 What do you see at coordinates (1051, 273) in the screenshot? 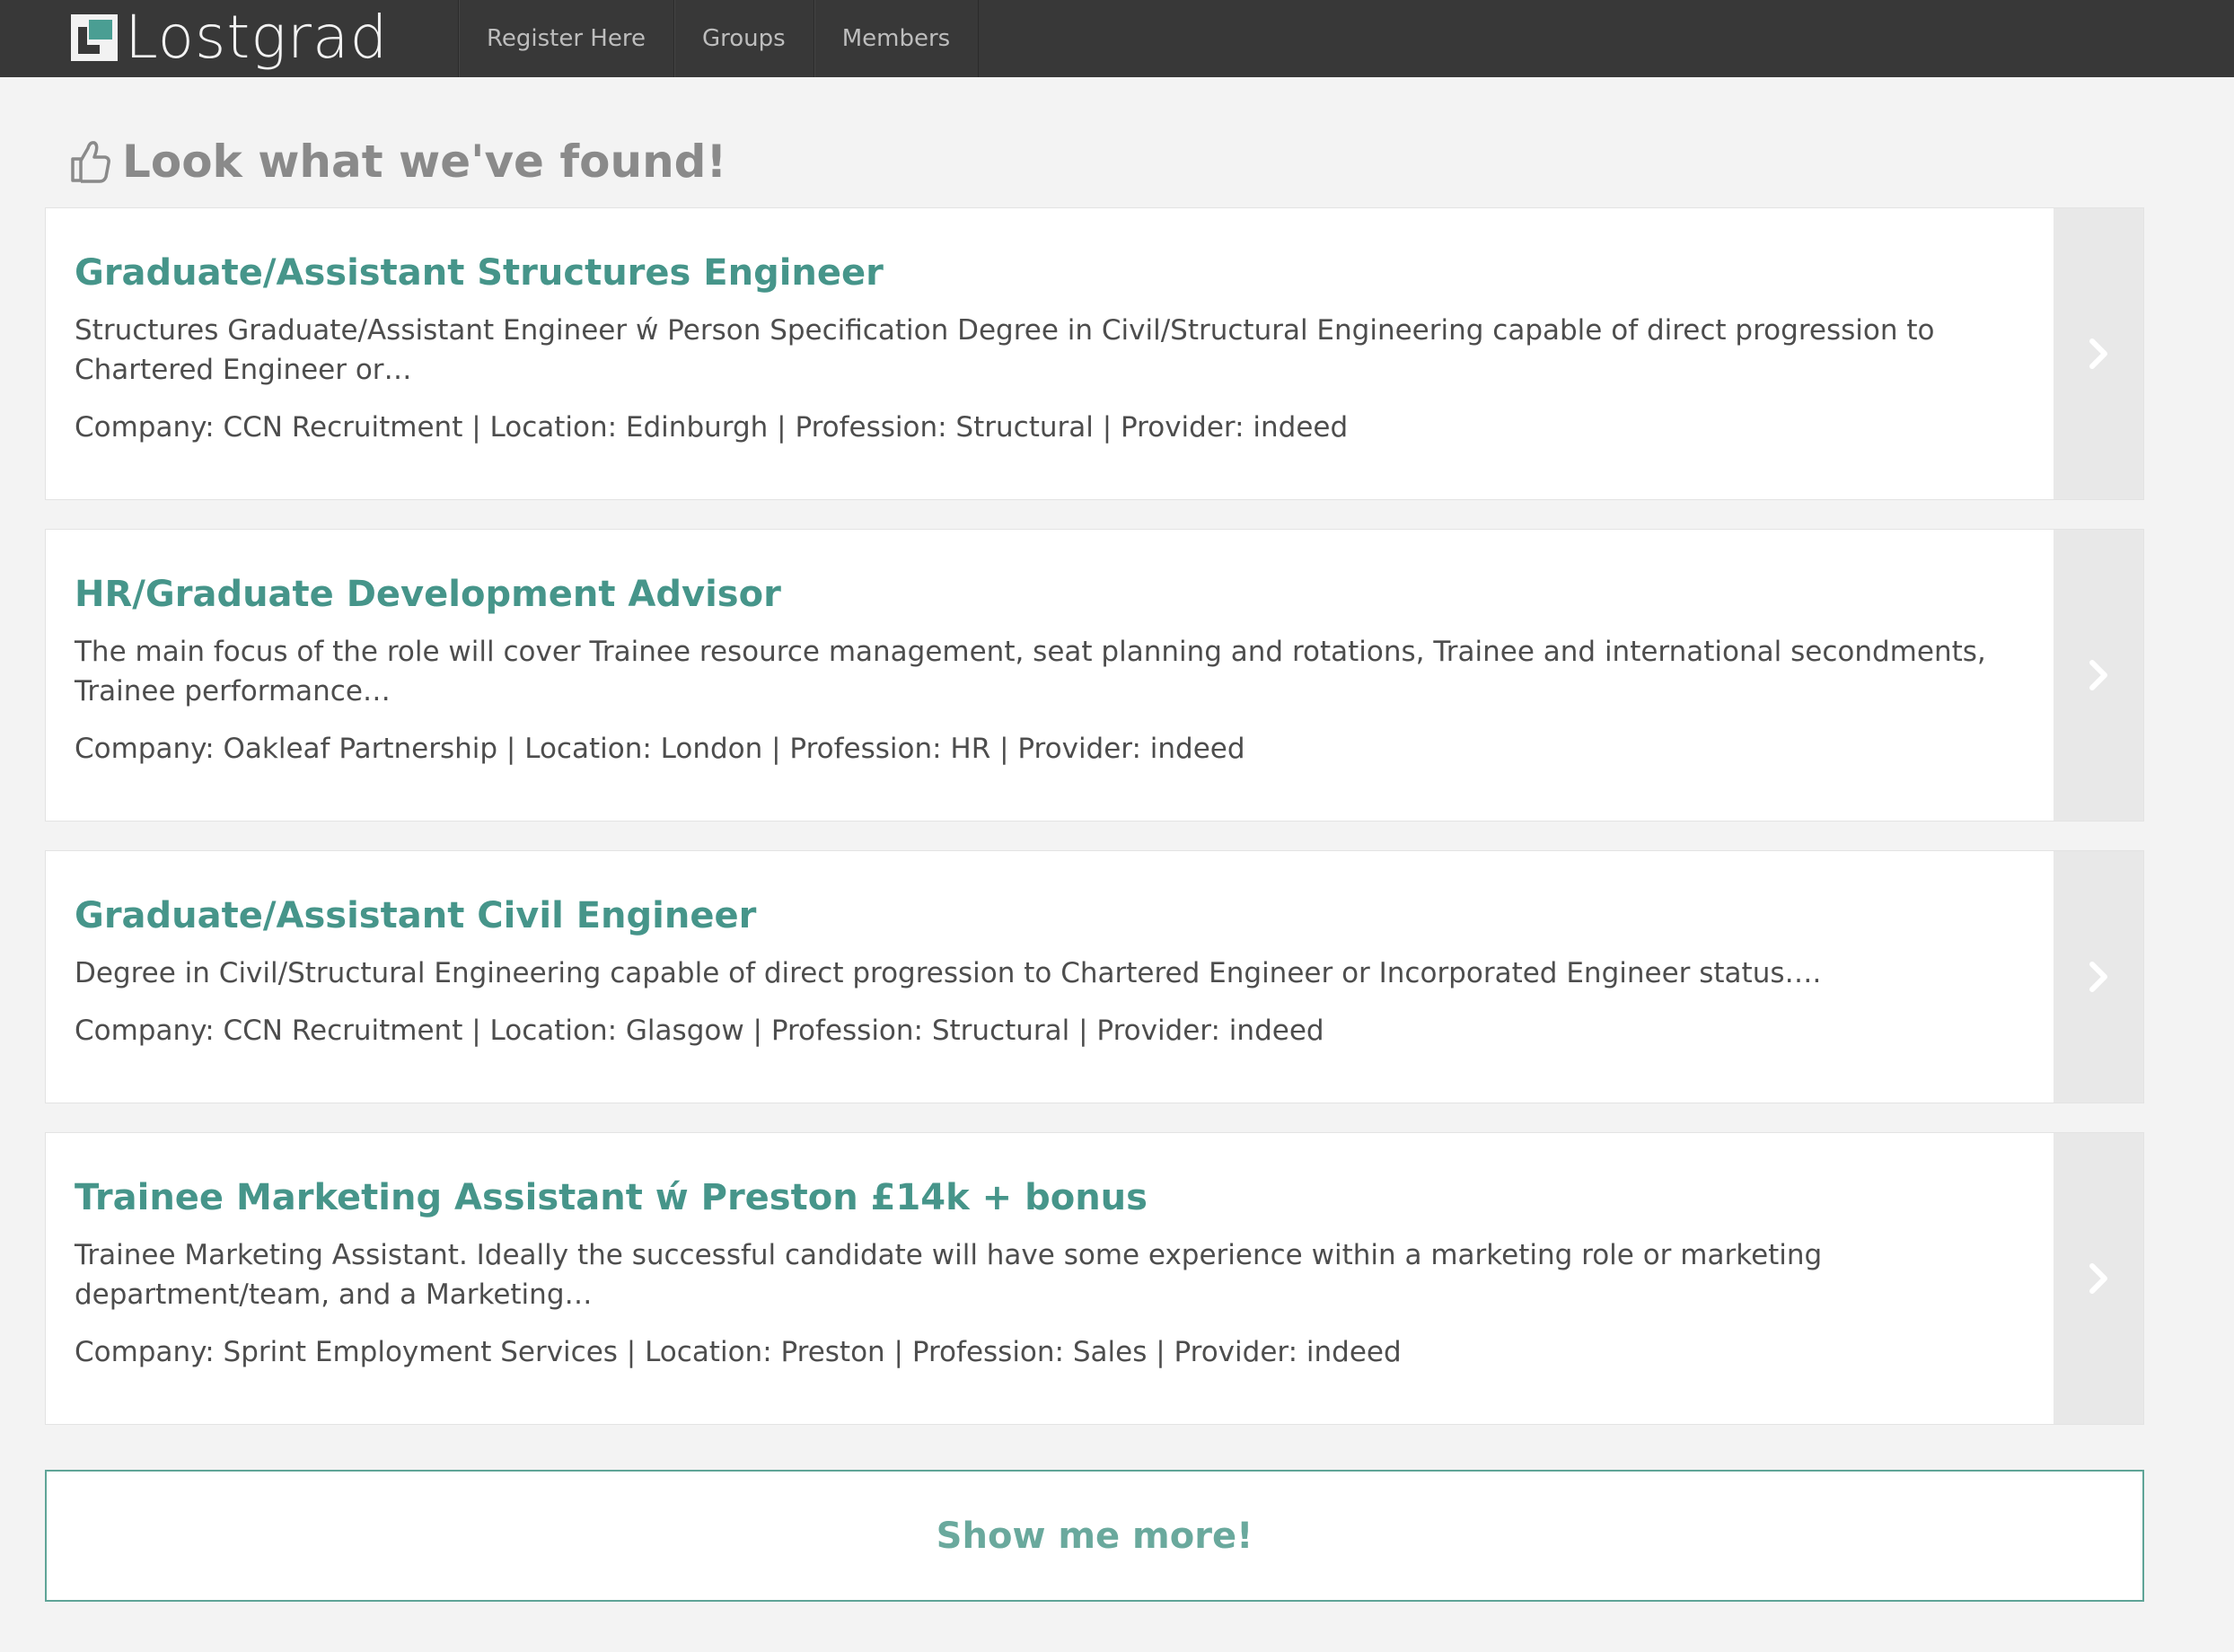
I see `job-title-link: Graduate/Assistant Structures Engineer` at bounding box center [1051, 273].